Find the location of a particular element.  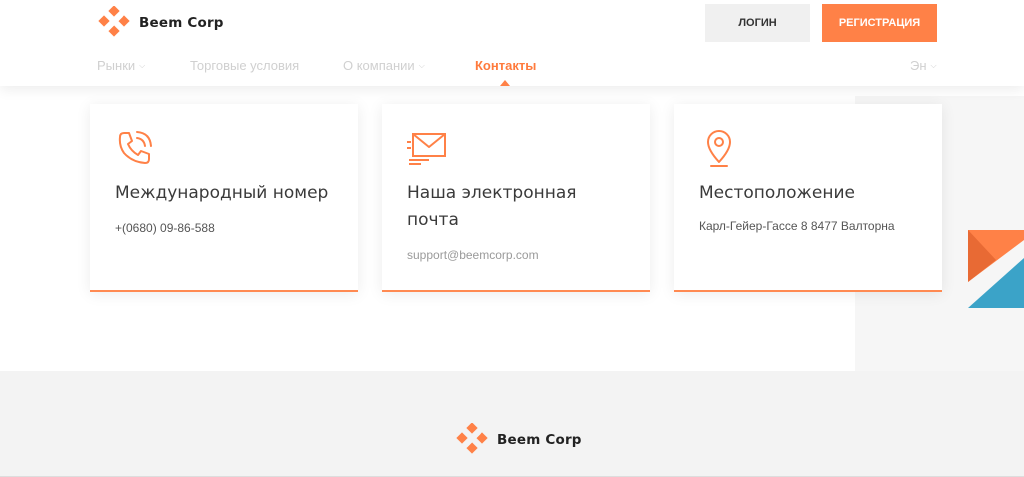

nav-item-label: Торговые условия is located at coordinates (245, 65).